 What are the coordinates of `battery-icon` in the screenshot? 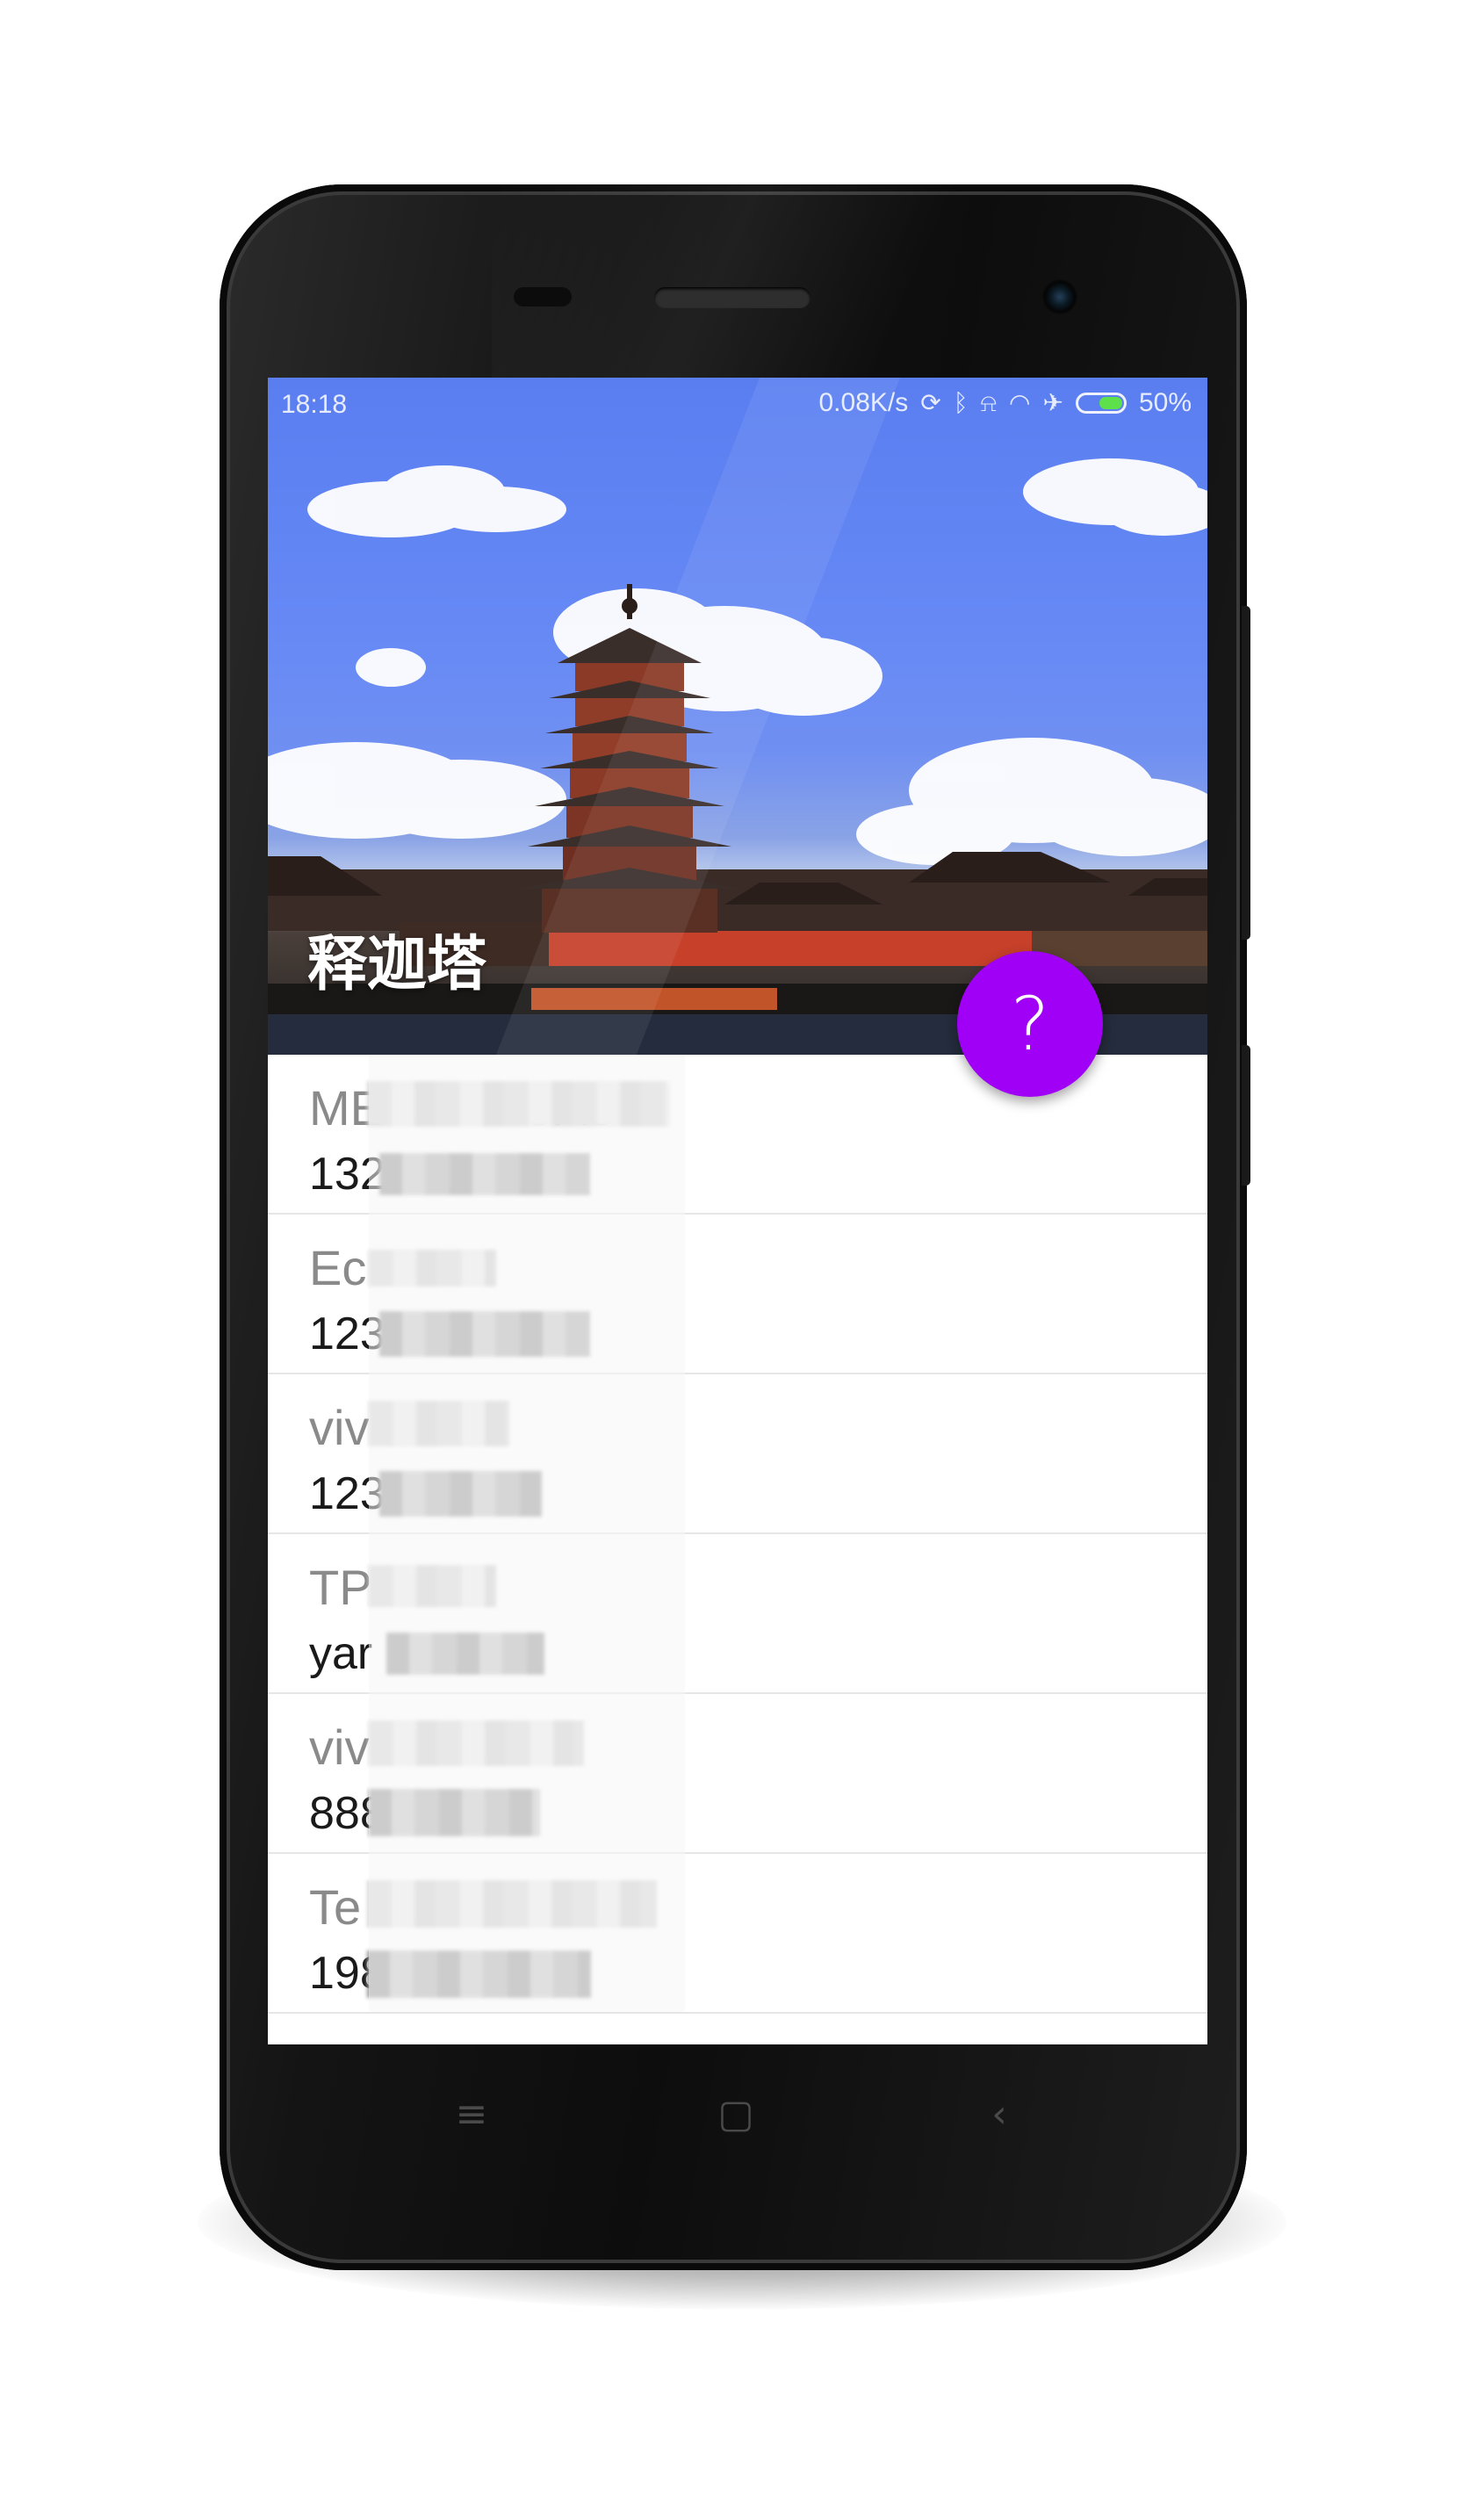 It's located at (1101, 403).